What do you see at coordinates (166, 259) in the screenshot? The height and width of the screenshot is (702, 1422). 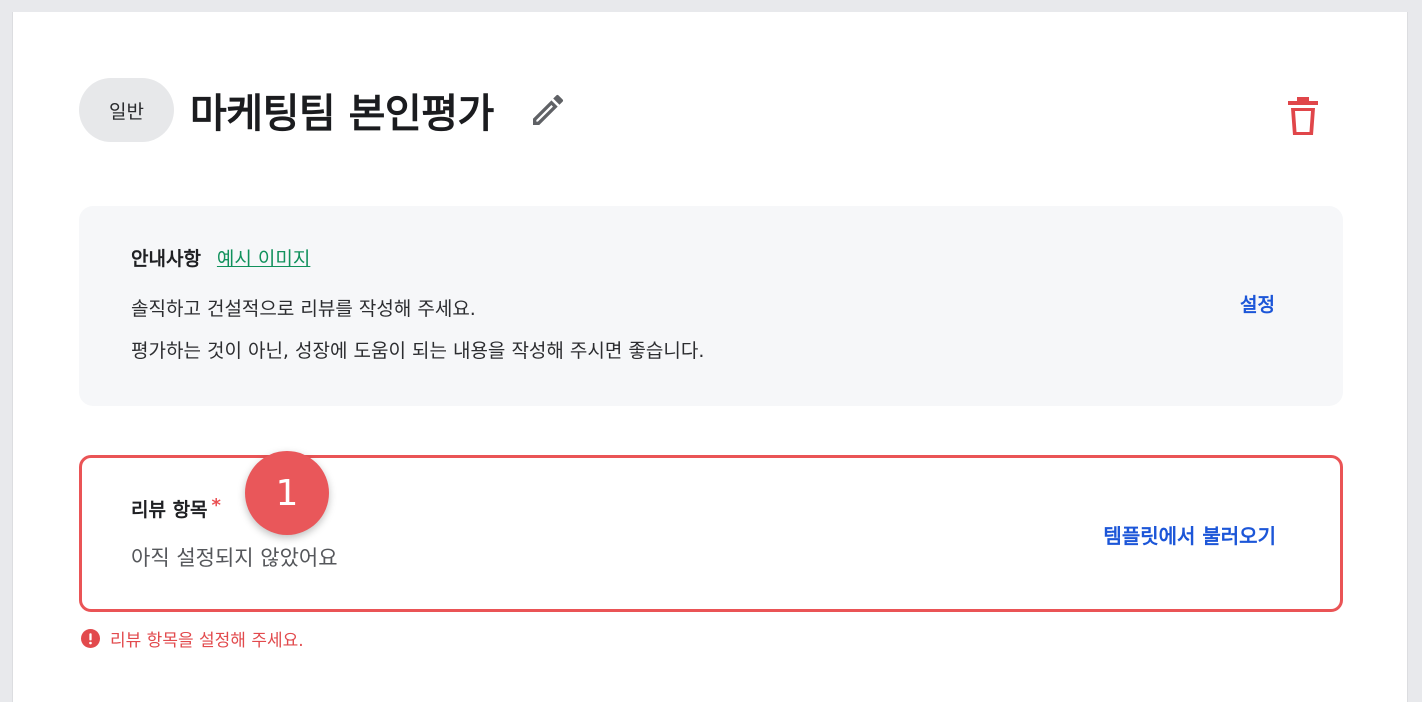 I see `notice-label: 안내사항` at bounding box center [166, 259].